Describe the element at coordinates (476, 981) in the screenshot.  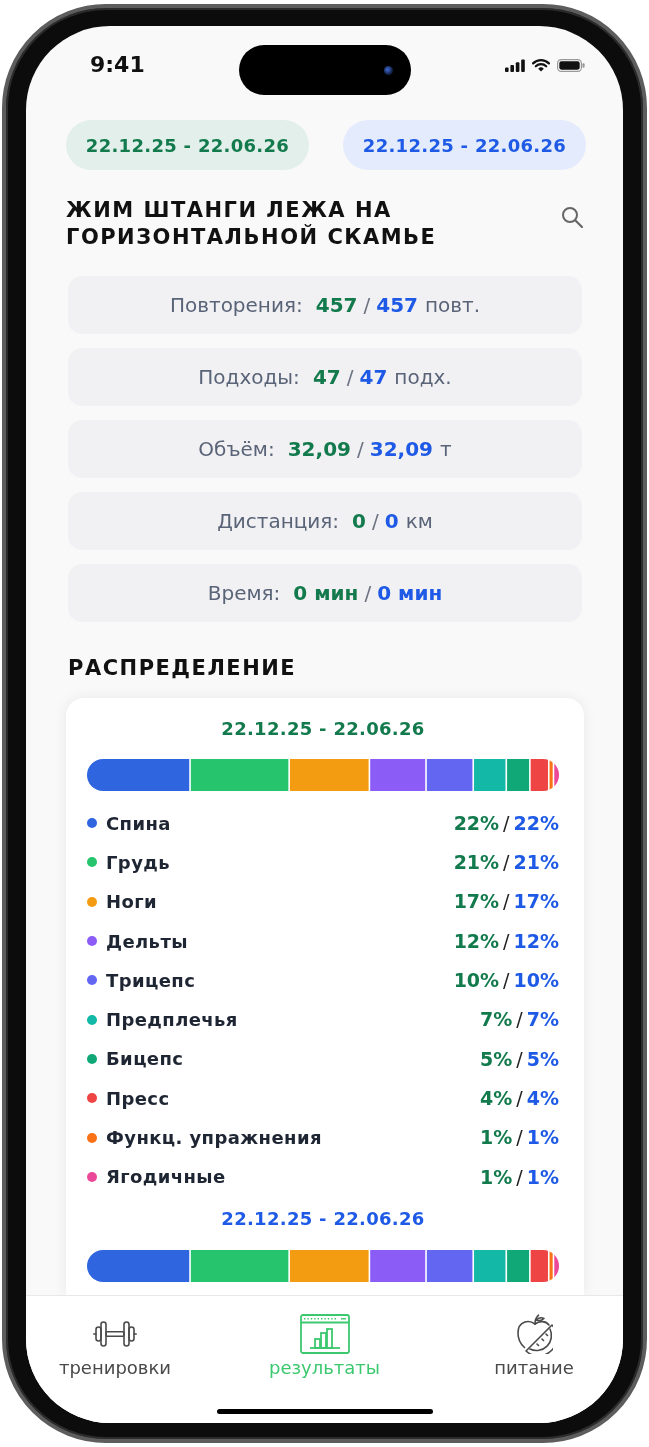
I see `first-period-percent: 10%` at that location.